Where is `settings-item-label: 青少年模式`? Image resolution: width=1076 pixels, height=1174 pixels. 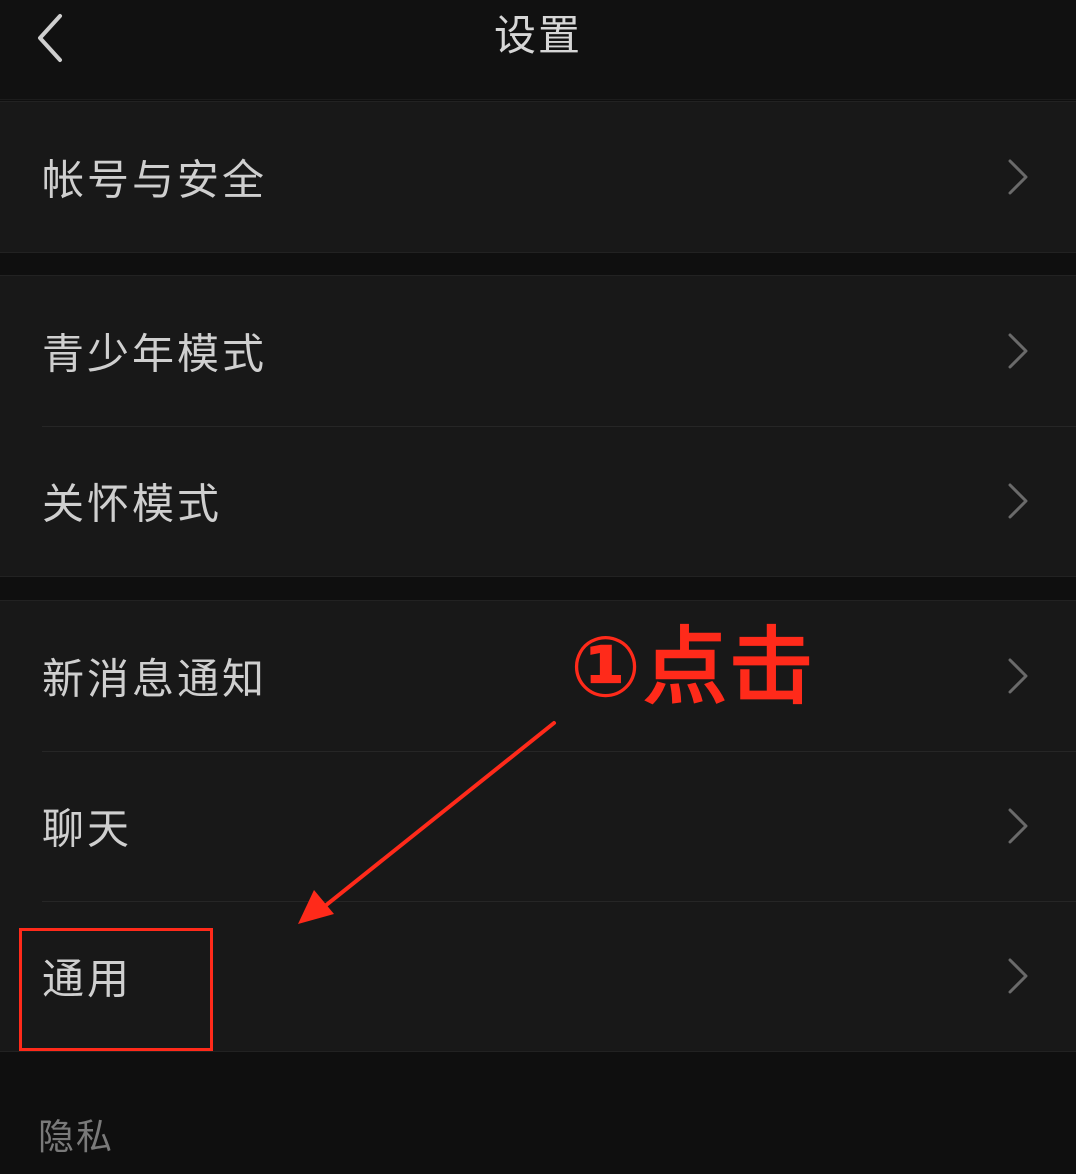
settings-item-label: 青少年模式 is located at coordinates (155, 354).